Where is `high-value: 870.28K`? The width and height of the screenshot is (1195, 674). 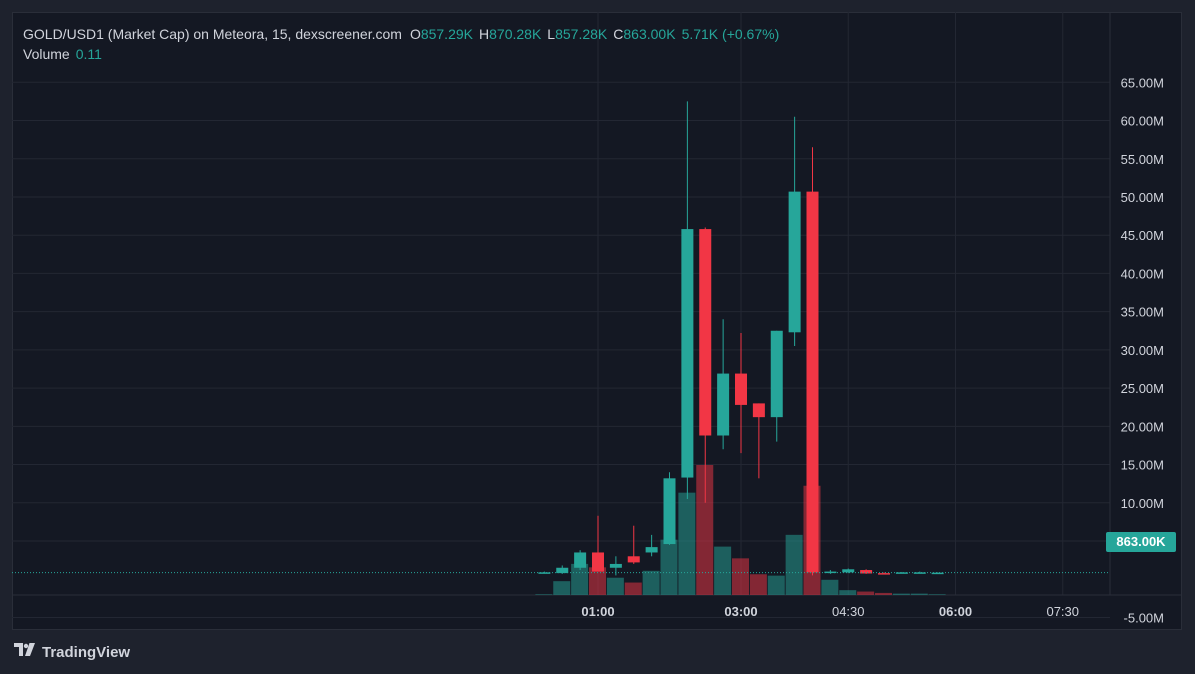
high-value: 870.28K is located at coordinates (515, 34).